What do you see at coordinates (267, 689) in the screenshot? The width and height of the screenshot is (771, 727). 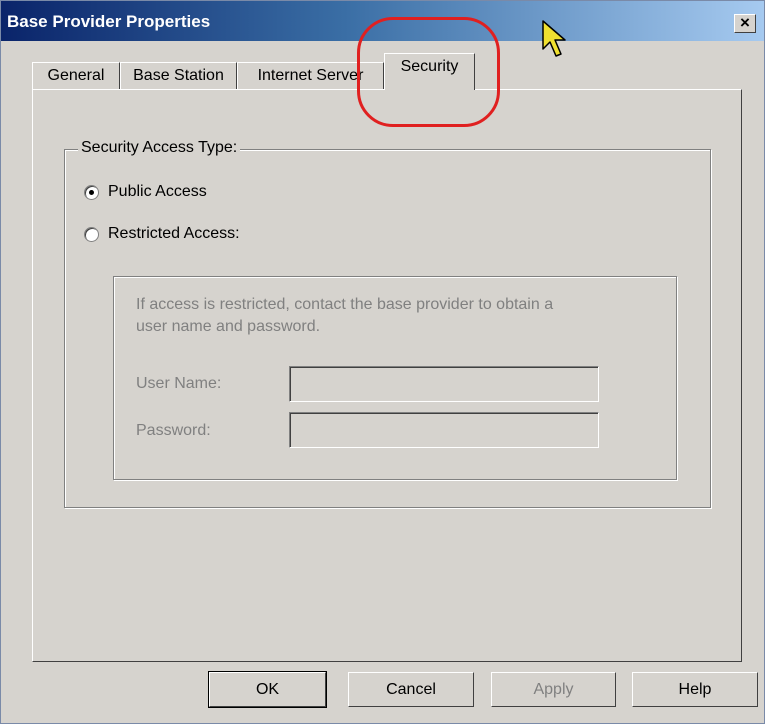 I see `ok-button: OK` at bounding box center [267, 689].